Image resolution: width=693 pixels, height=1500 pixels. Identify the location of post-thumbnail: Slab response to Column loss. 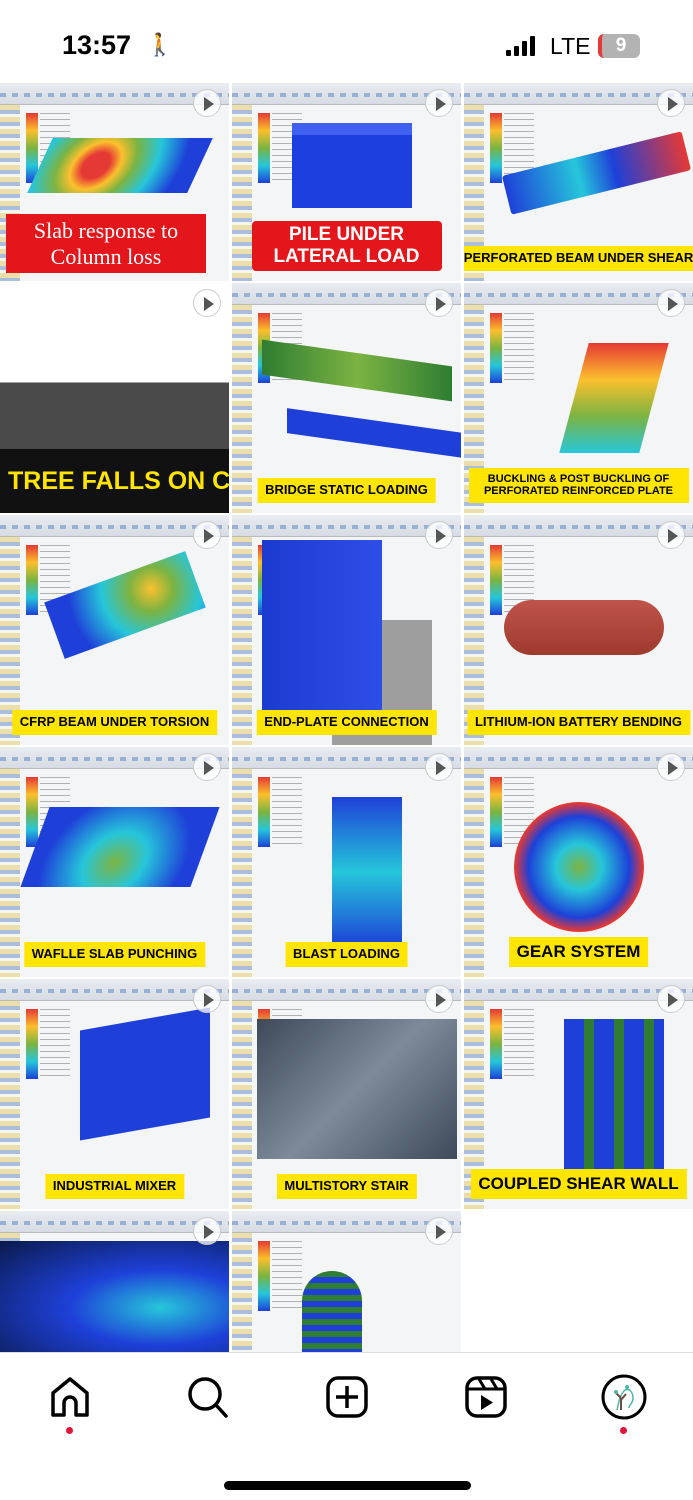
(114, 182).